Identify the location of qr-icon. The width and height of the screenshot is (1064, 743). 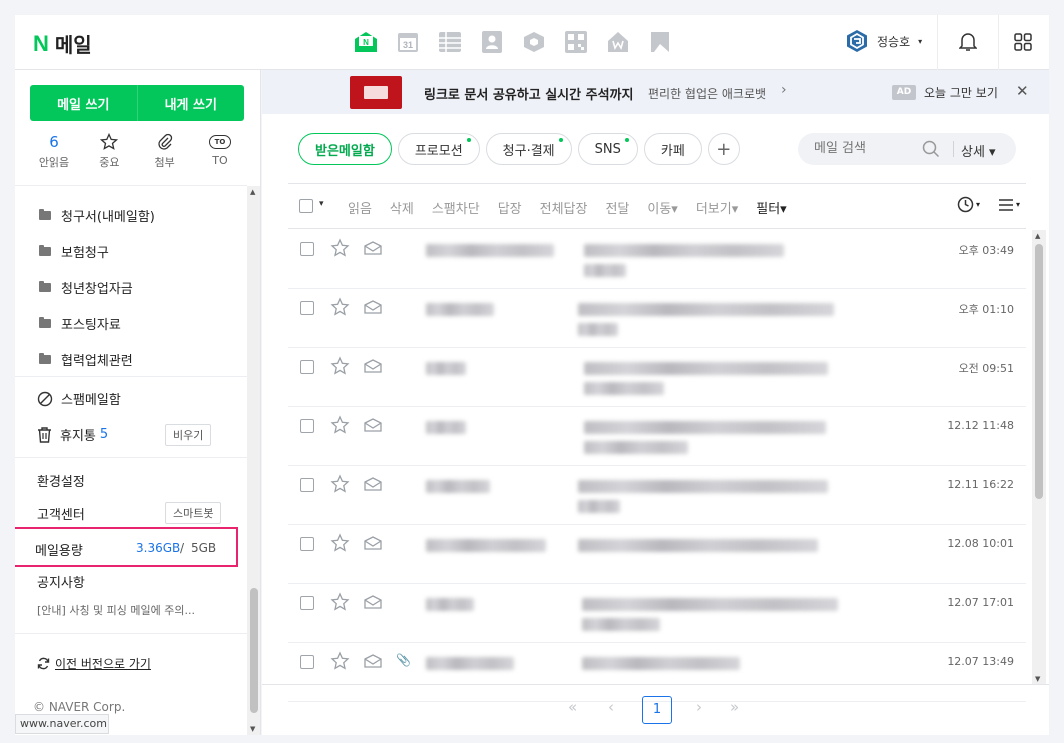
(576, 42).